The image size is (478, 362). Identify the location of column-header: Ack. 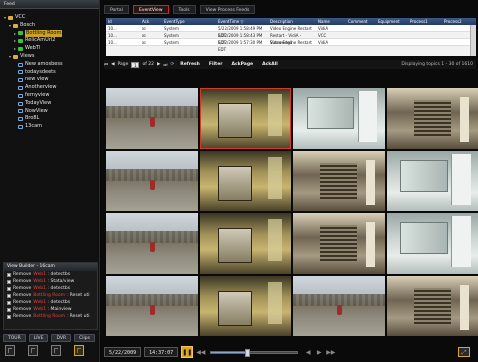
(153, 21).